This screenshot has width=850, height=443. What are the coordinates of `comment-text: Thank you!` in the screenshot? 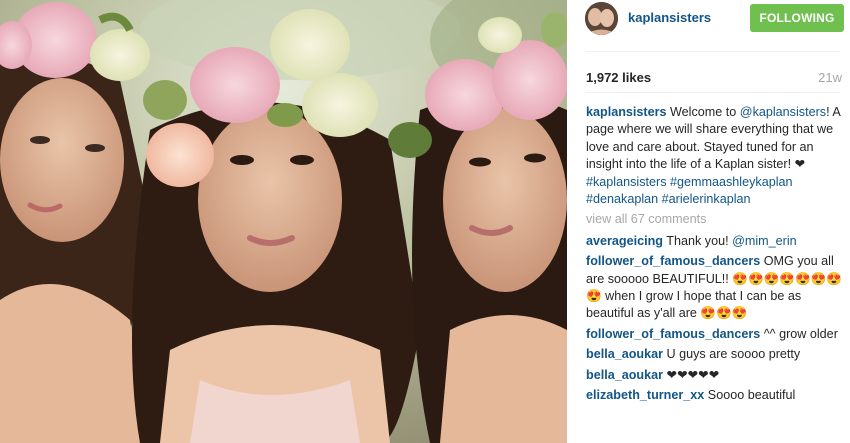 It's located at (698, 240).